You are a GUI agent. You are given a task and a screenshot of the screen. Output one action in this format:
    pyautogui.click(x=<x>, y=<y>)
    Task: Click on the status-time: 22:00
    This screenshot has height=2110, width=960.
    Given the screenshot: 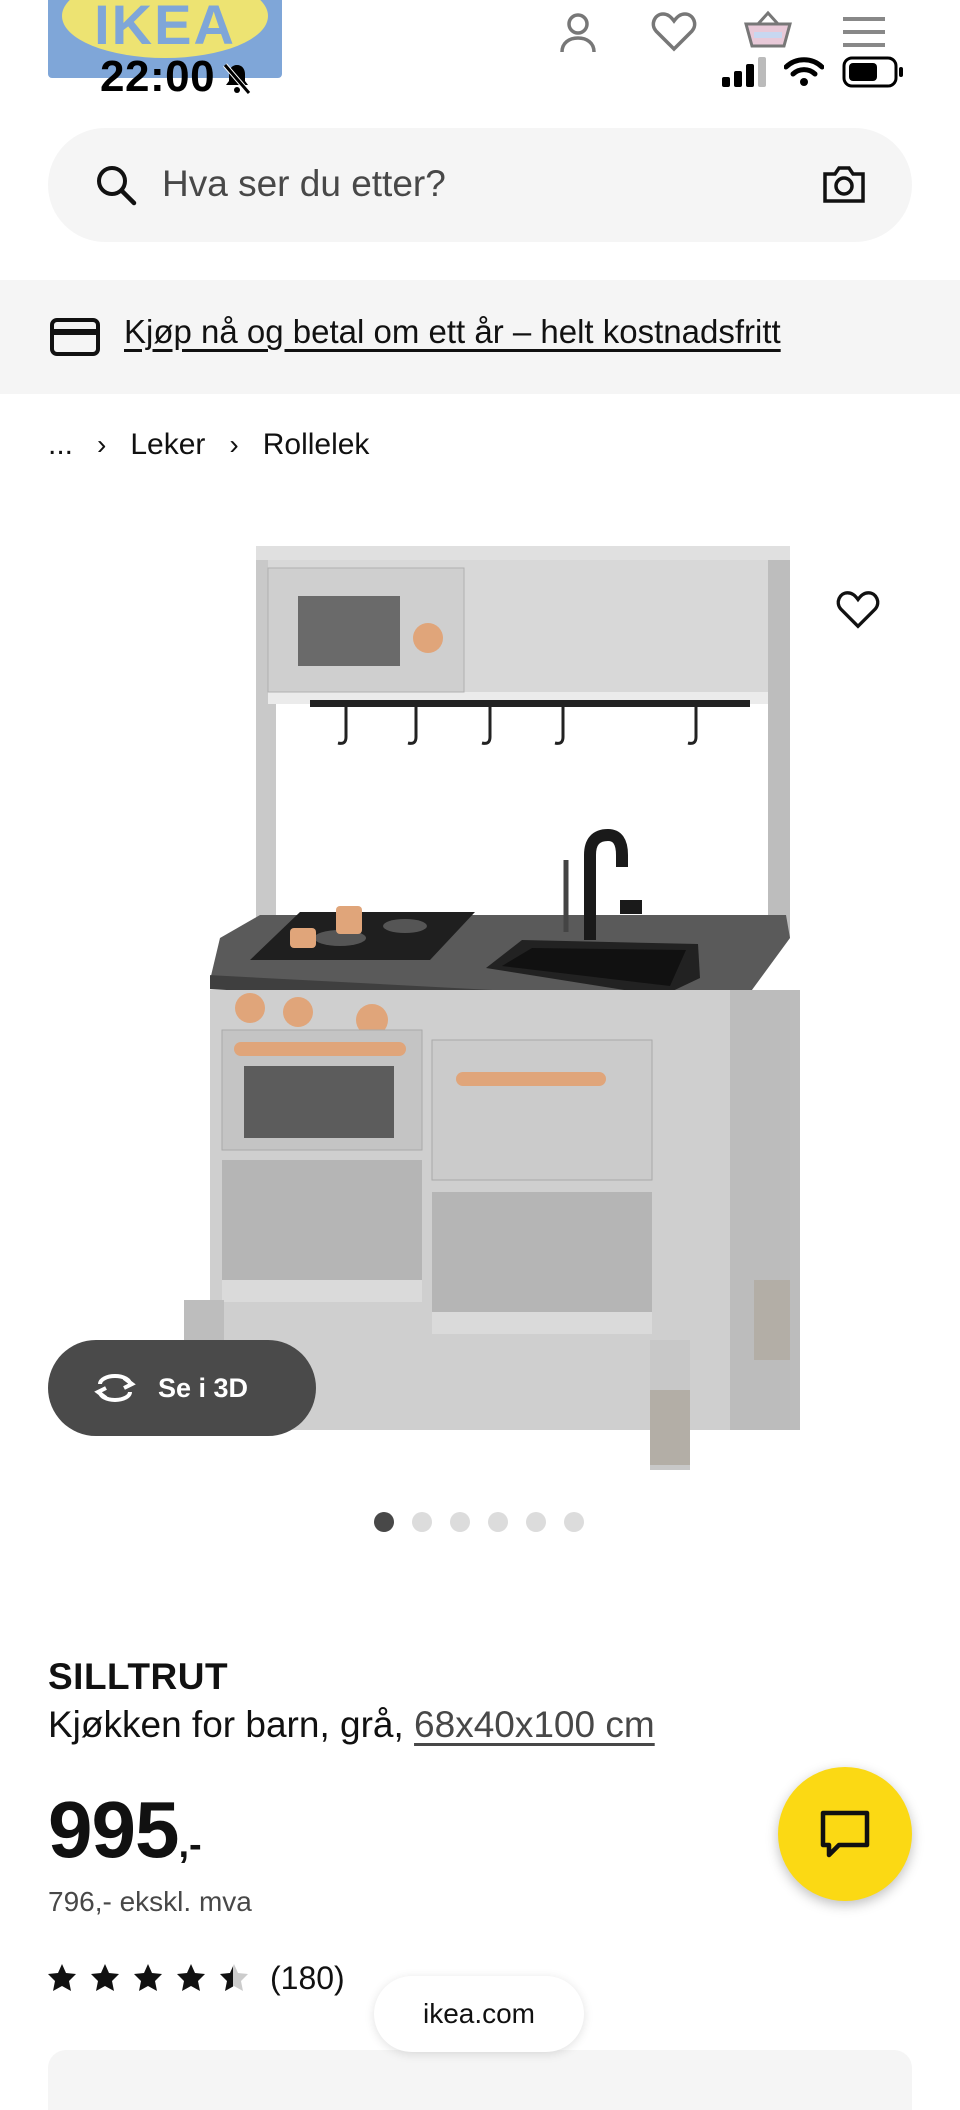 What is the action you would take?
    pyautogui.click(x=158, y=76)
    